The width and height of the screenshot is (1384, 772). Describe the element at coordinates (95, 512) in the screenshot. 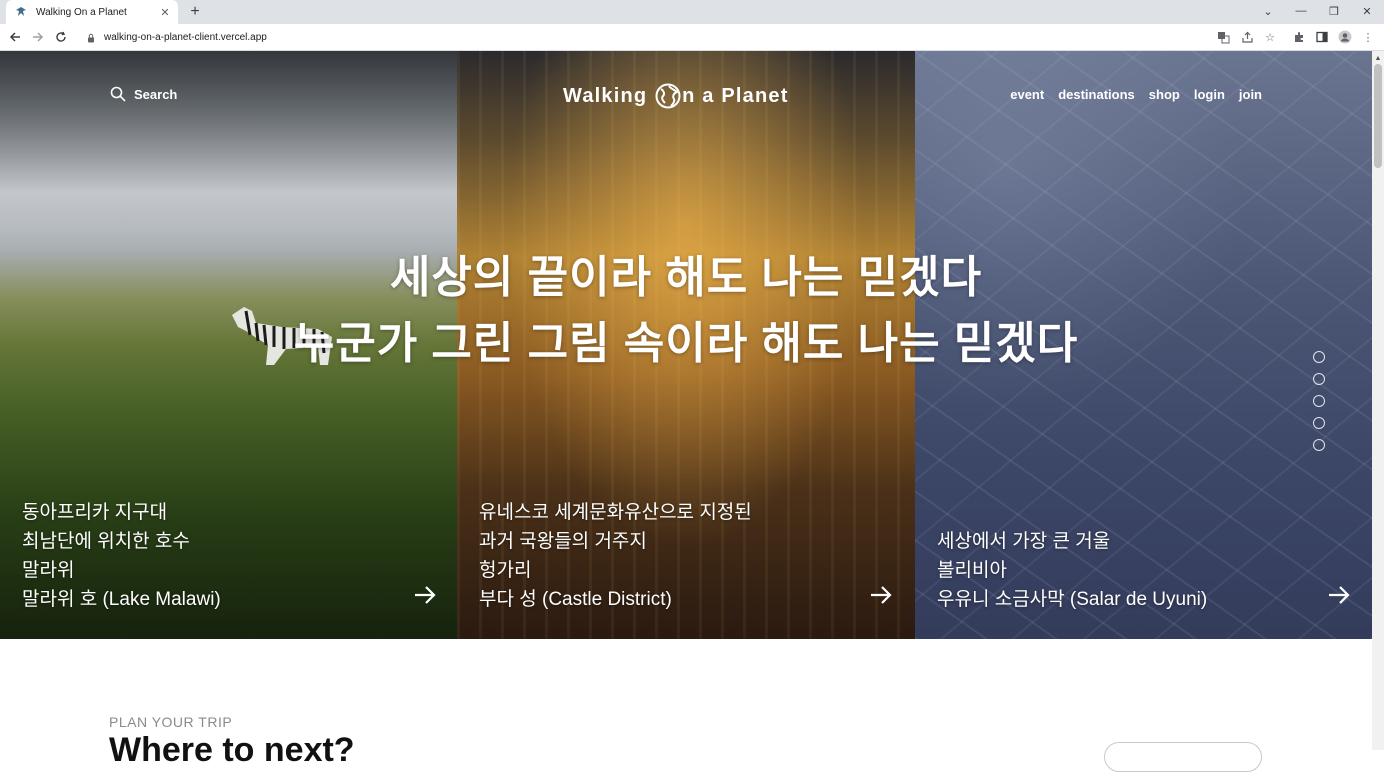

I see `caption-line: 동아프리카 지구대` at that location.